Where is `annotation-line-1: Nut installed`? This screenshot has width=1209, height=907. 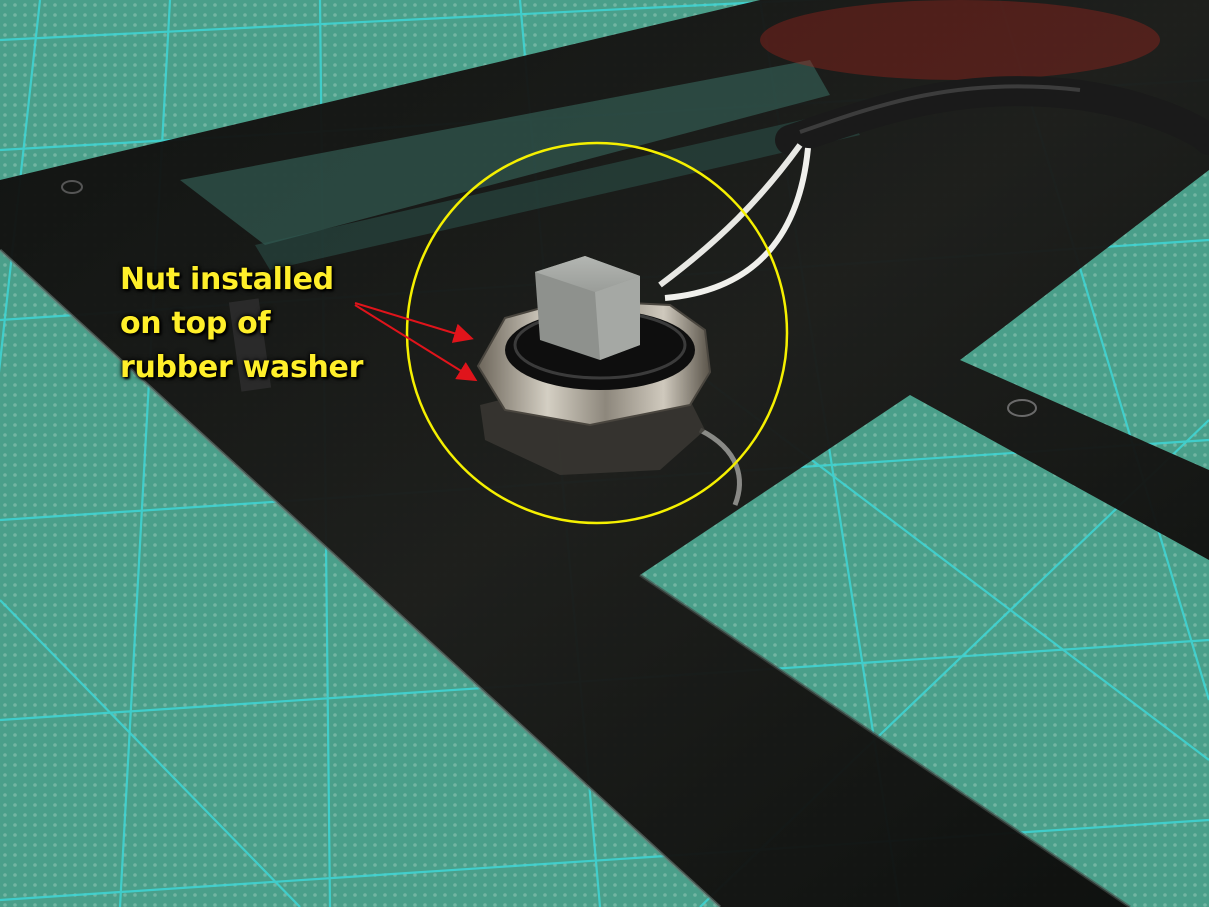
annotation-line-1: Nut installed is located at coordinates (227, 279).